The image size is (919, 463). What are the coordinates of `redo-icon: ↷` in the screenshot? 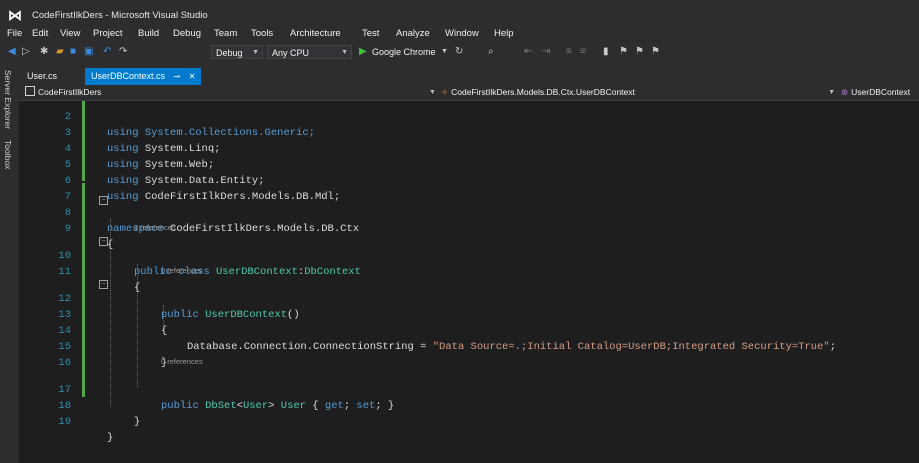 It's located at (123, 52).